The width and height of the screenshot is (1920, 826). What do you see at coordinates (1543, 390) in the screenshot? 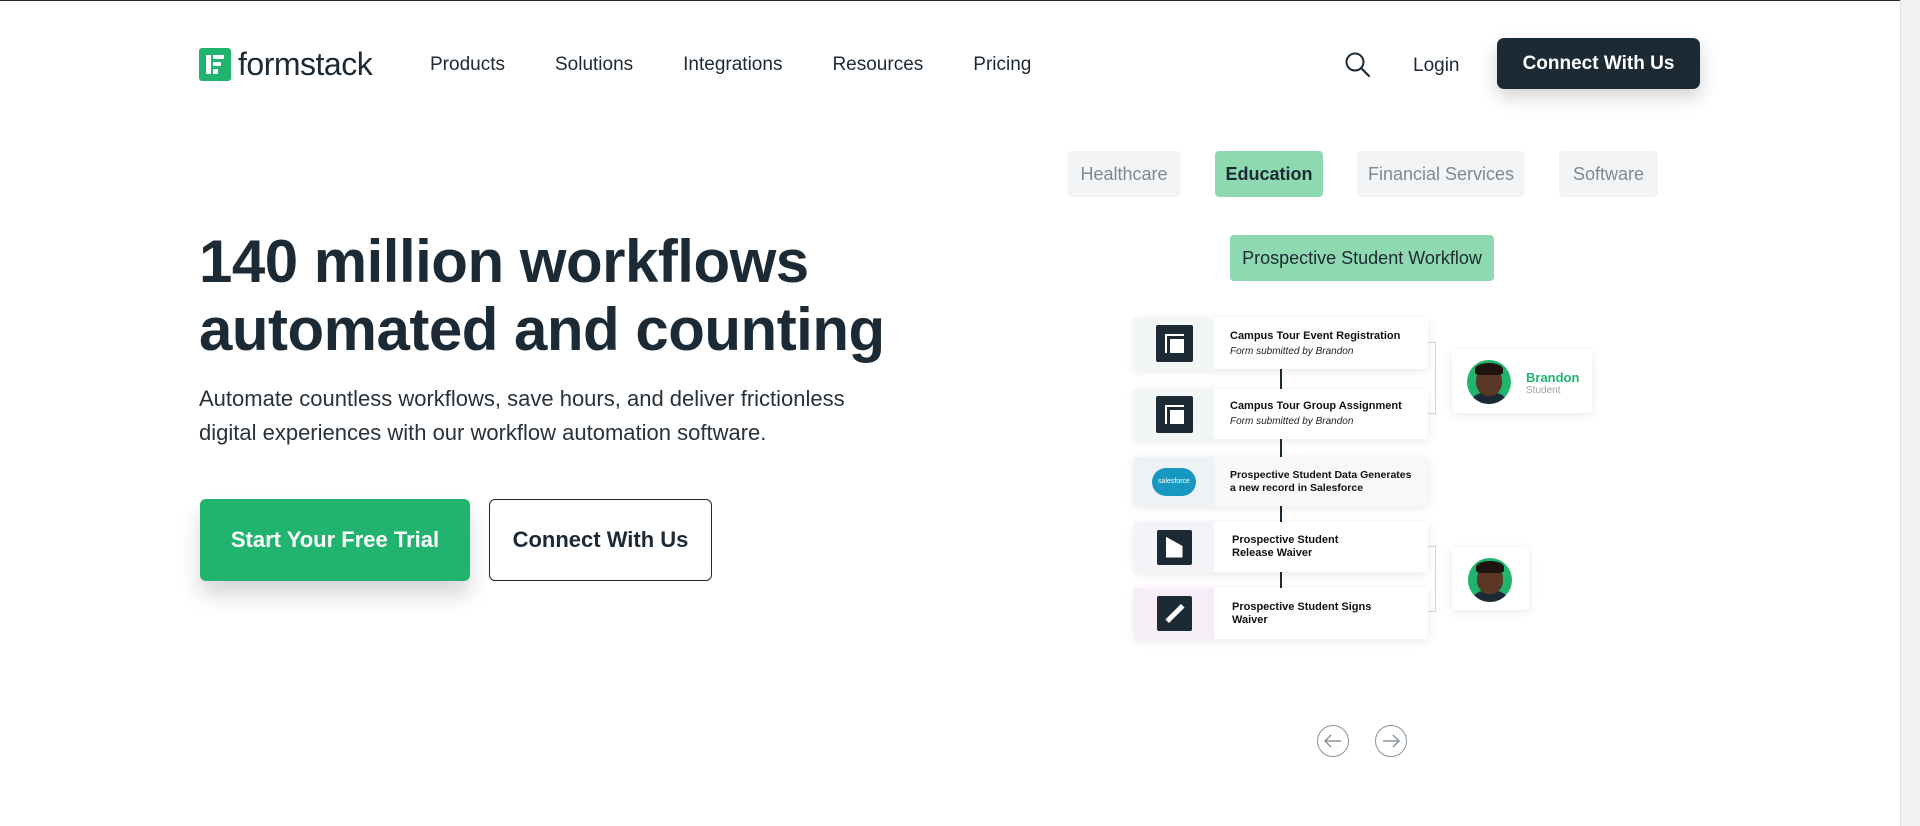
I see `user-role: Student` at bounding box center [1543, 390].